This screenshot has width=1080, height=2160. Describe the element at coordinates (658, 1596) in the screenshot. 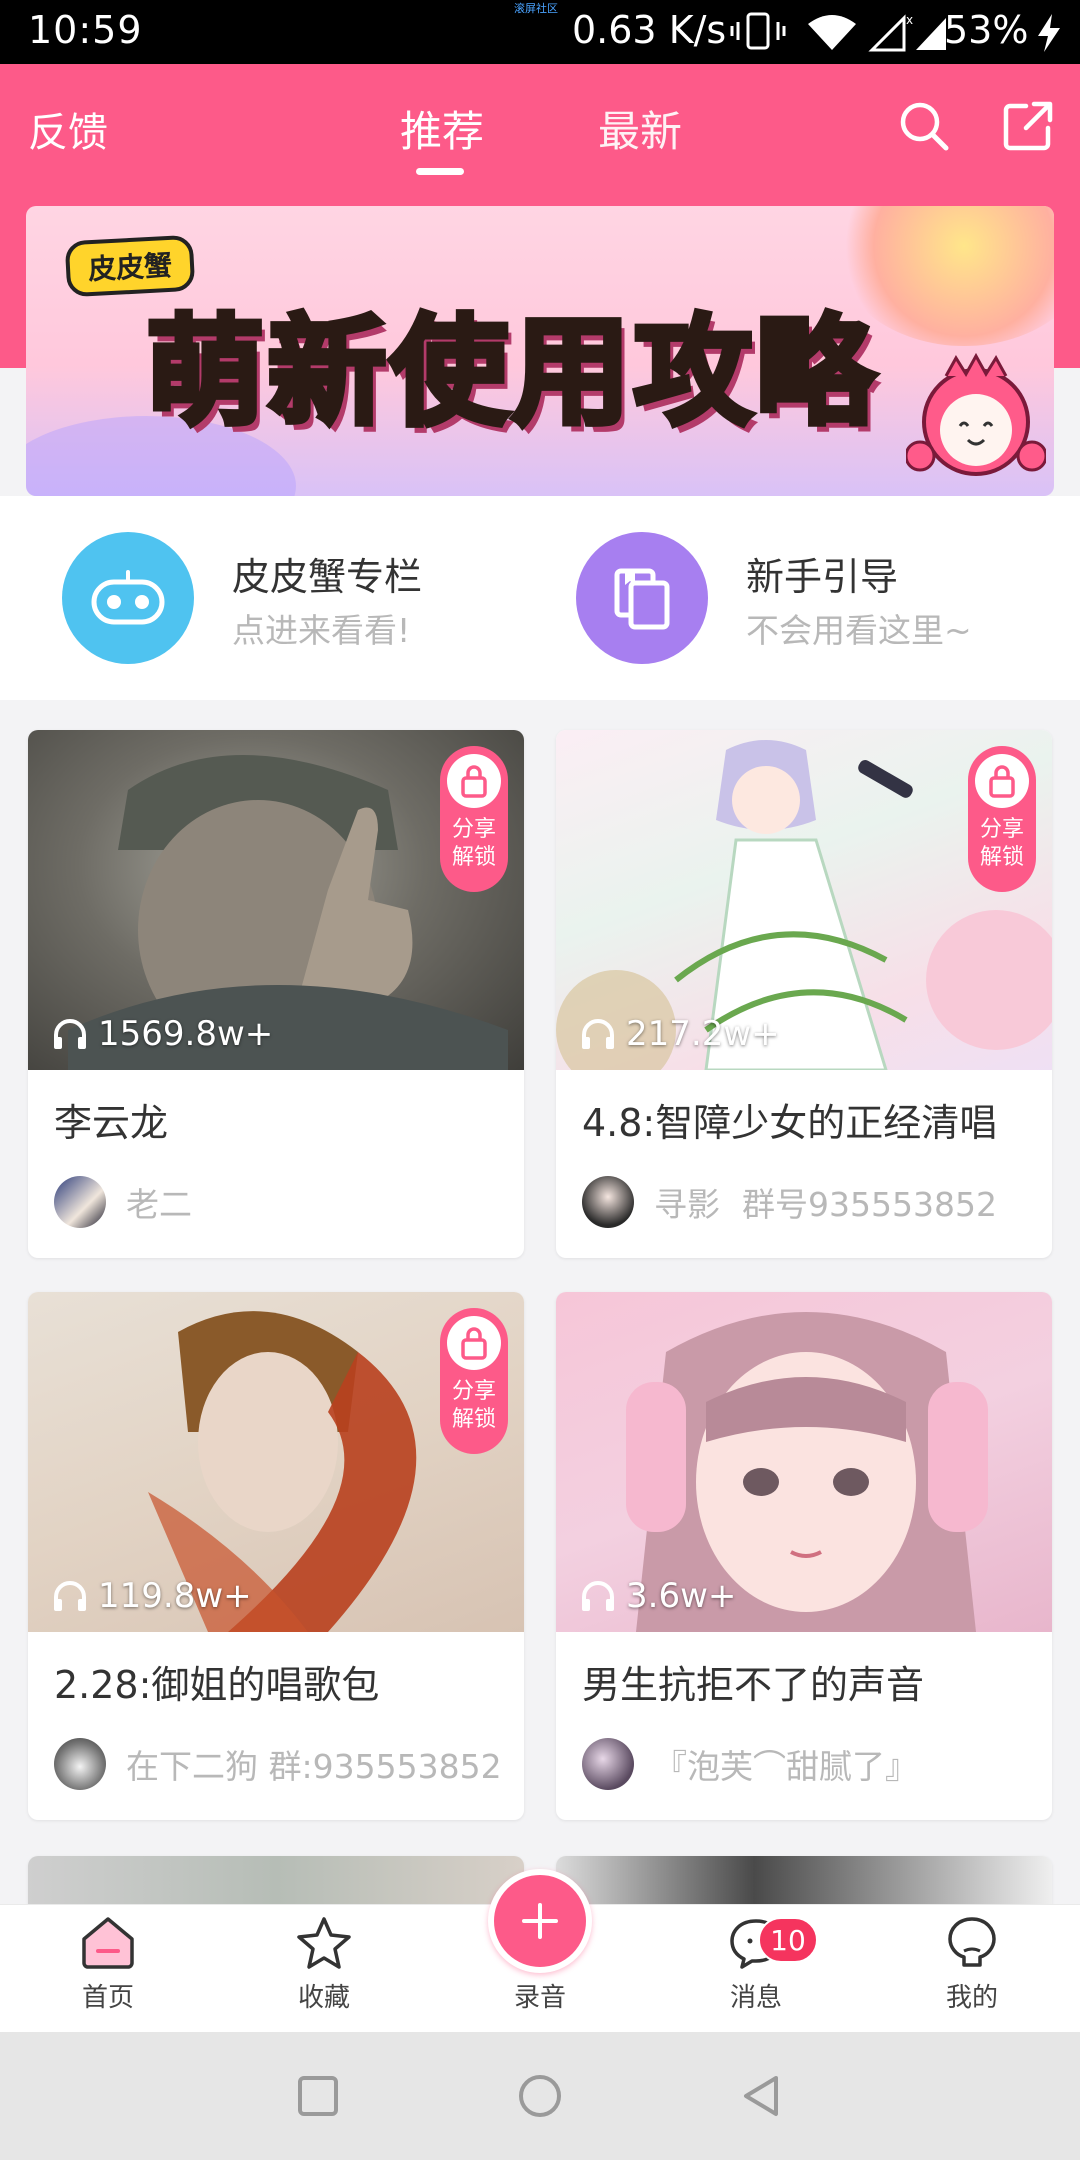

I see `play-count: 3.6w+` at that location.